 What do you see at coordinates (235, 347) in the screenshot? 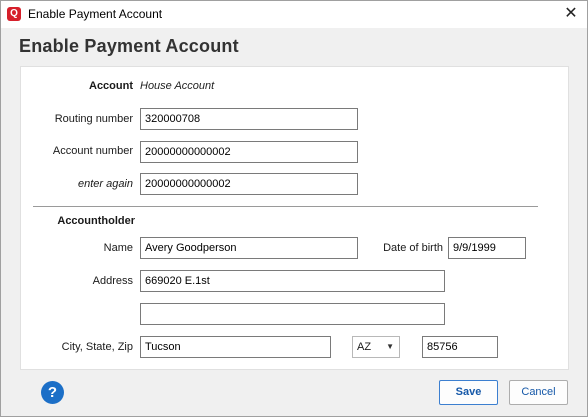
I see `city-field: Tucson` at bounding box center [235, 347].